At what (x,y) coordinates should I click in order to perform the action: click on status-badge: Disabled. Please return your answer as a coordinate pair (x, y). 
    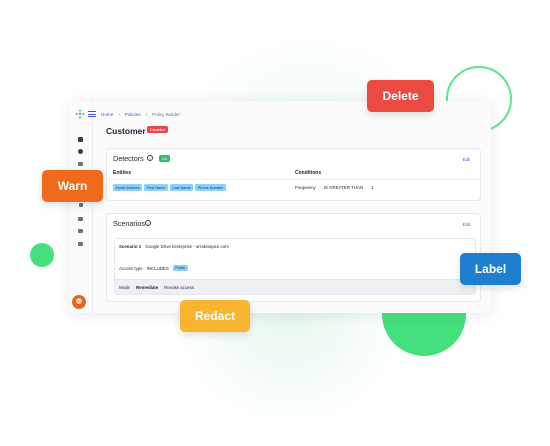
    Looking at the image, I should click on (157, 129).